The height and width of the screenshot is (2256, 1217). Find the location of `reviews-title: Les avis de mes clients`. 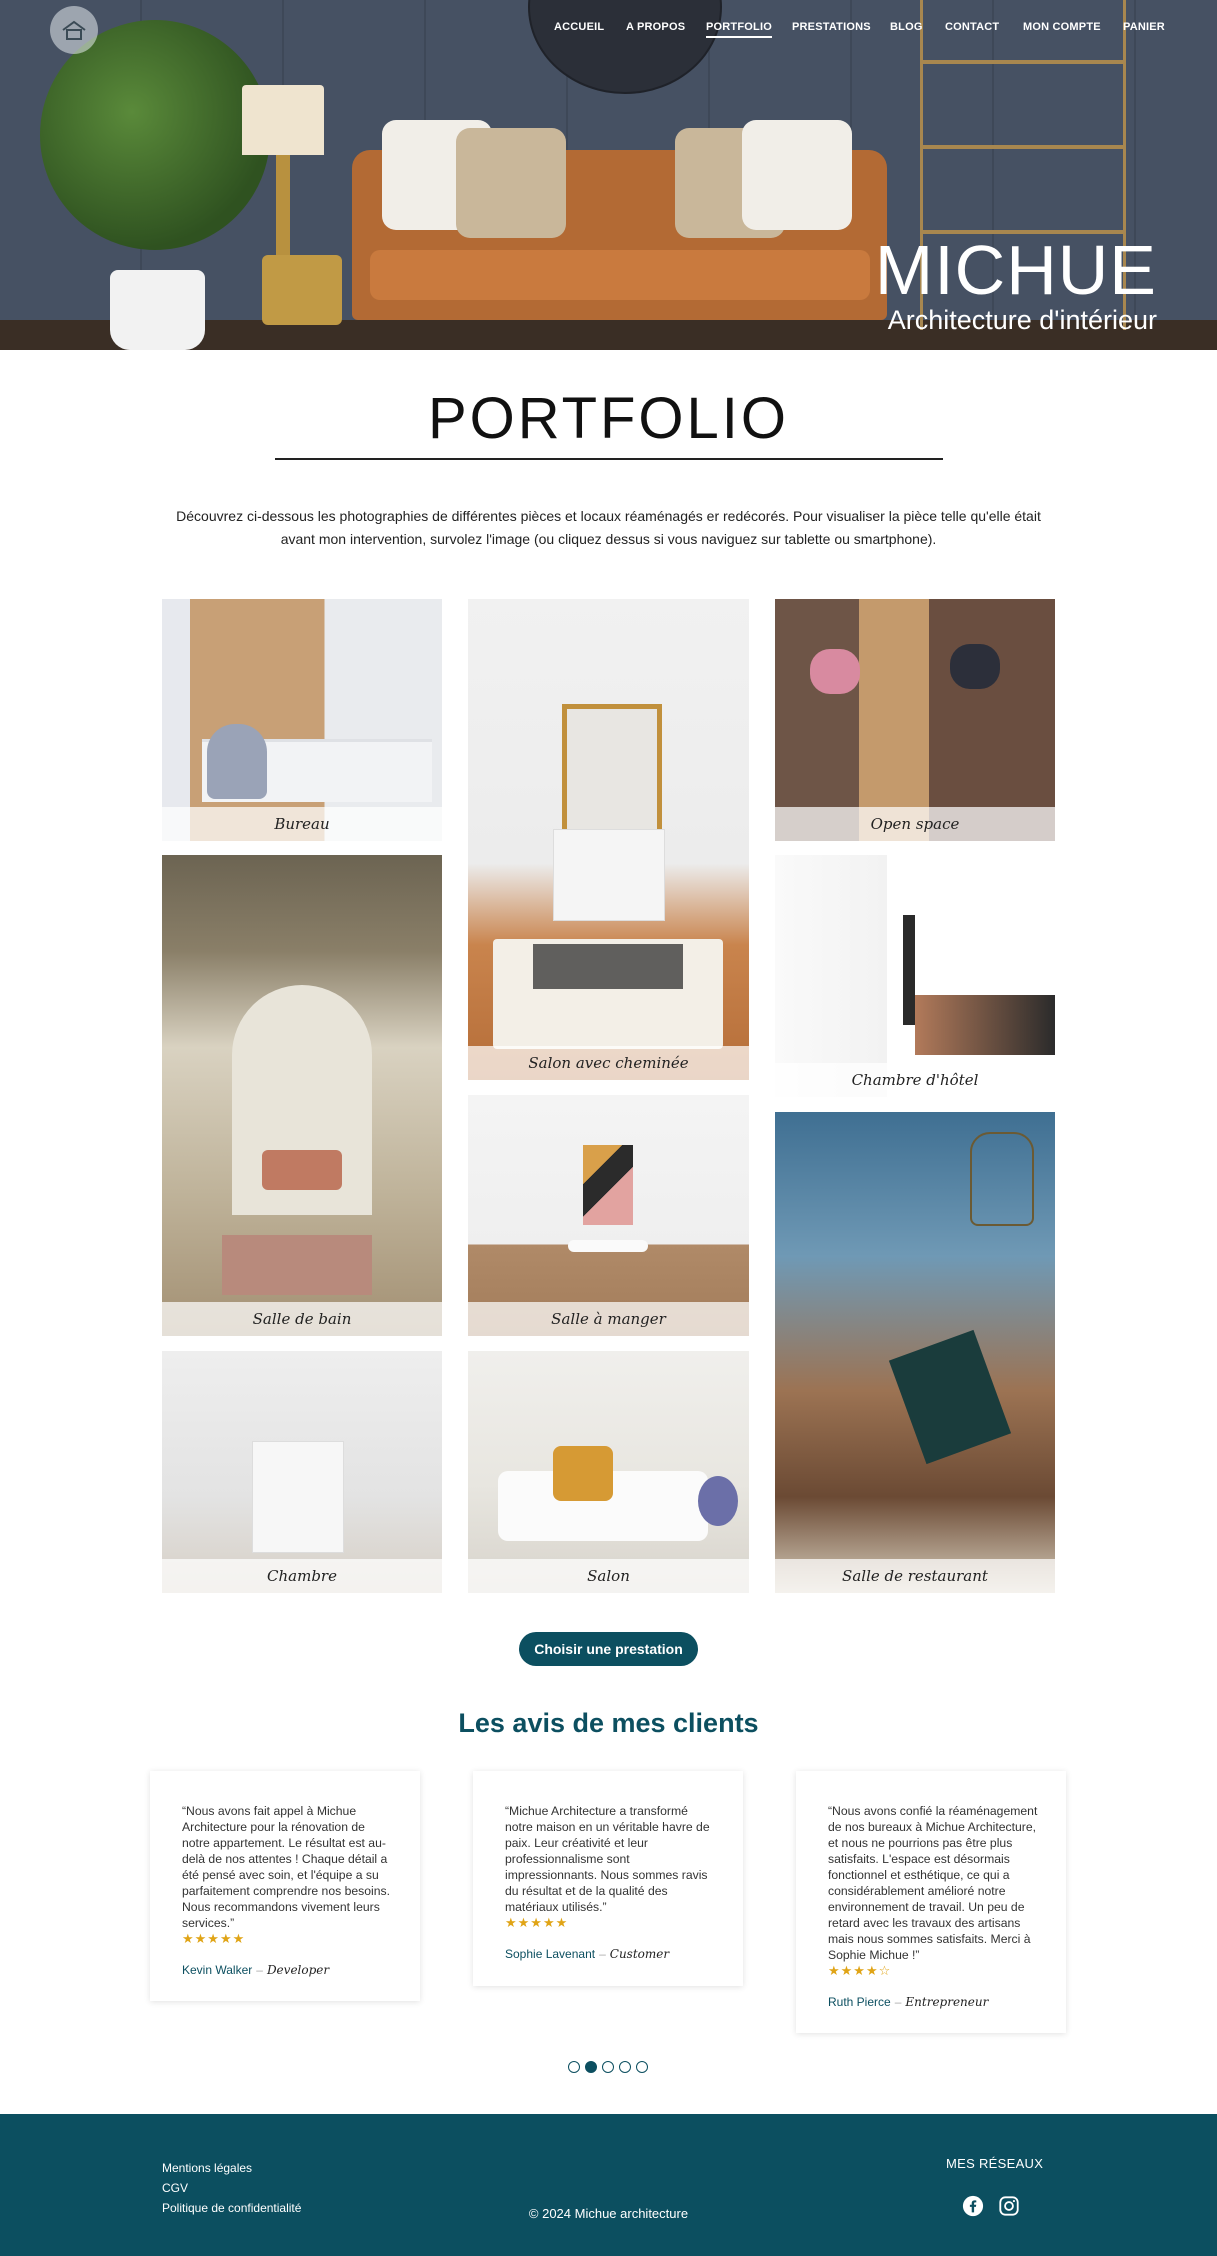

reviews-title: Les avis de mes clients is located at coordinates (608, 1723).